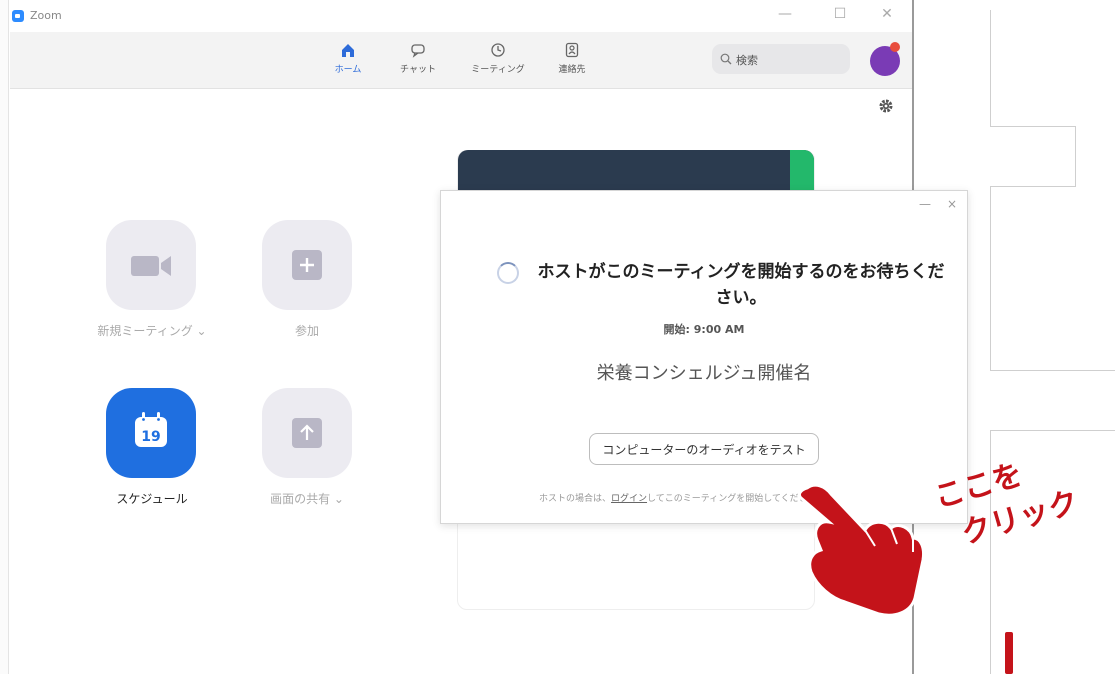 Image resolution: width=1115 pixels, height=674 pixels. What do you see at coordinates (46, 15) in the screenshot?
I see `app-title: Zoom` at bounding box center [46, 15].